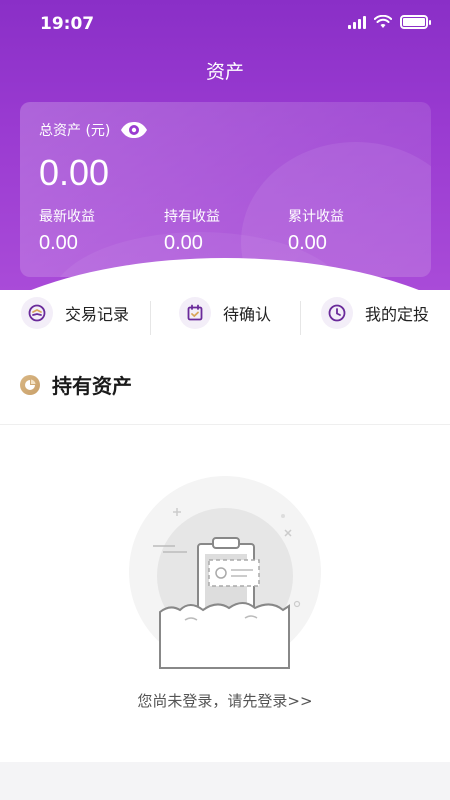 The height and width of the screenshot is (800, 450). I want to click on stat-label: 累计收益, so click(316, 217).